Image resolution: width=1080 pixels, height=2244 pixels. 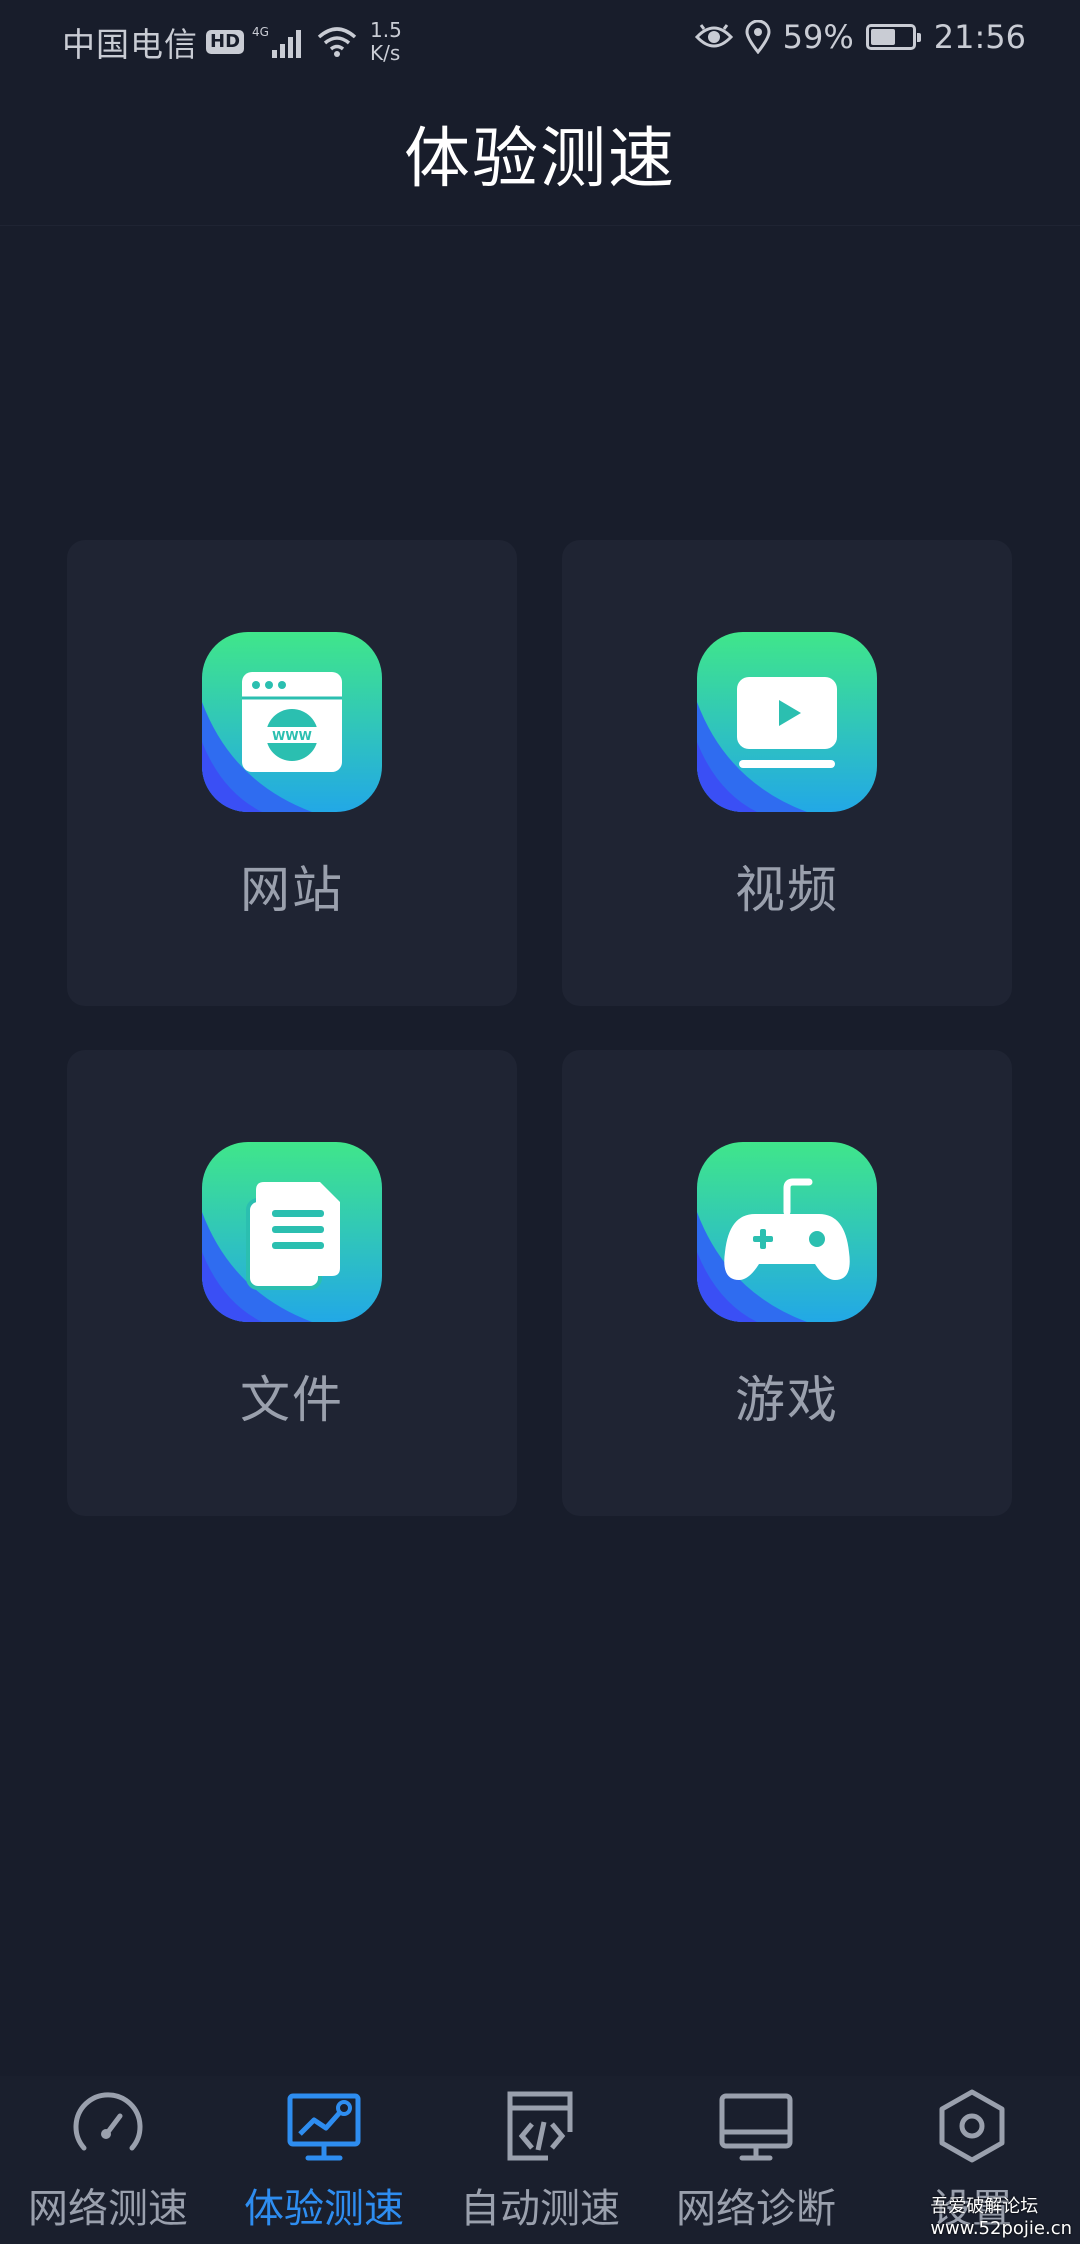 What do you see at coordinates (292, 722) in the screenshot?
I see `website-icon: WWW` at bounding box center [292, 722].